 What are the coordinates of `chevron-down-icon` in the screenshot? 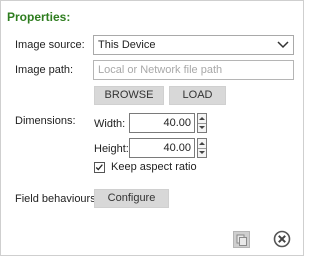 It's located at (283, 45).